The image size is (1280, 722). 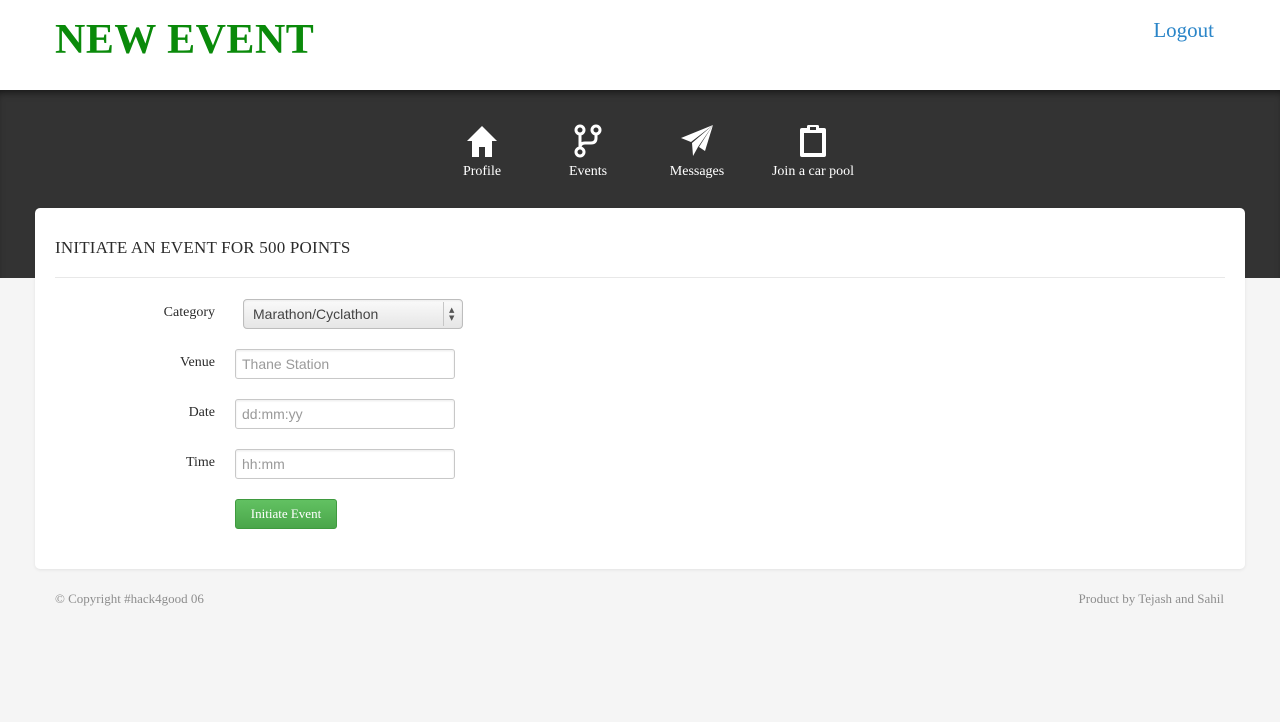 I want to click on footer-copyright: © Copyright #hack4good 06, so click(x=129, y=598).